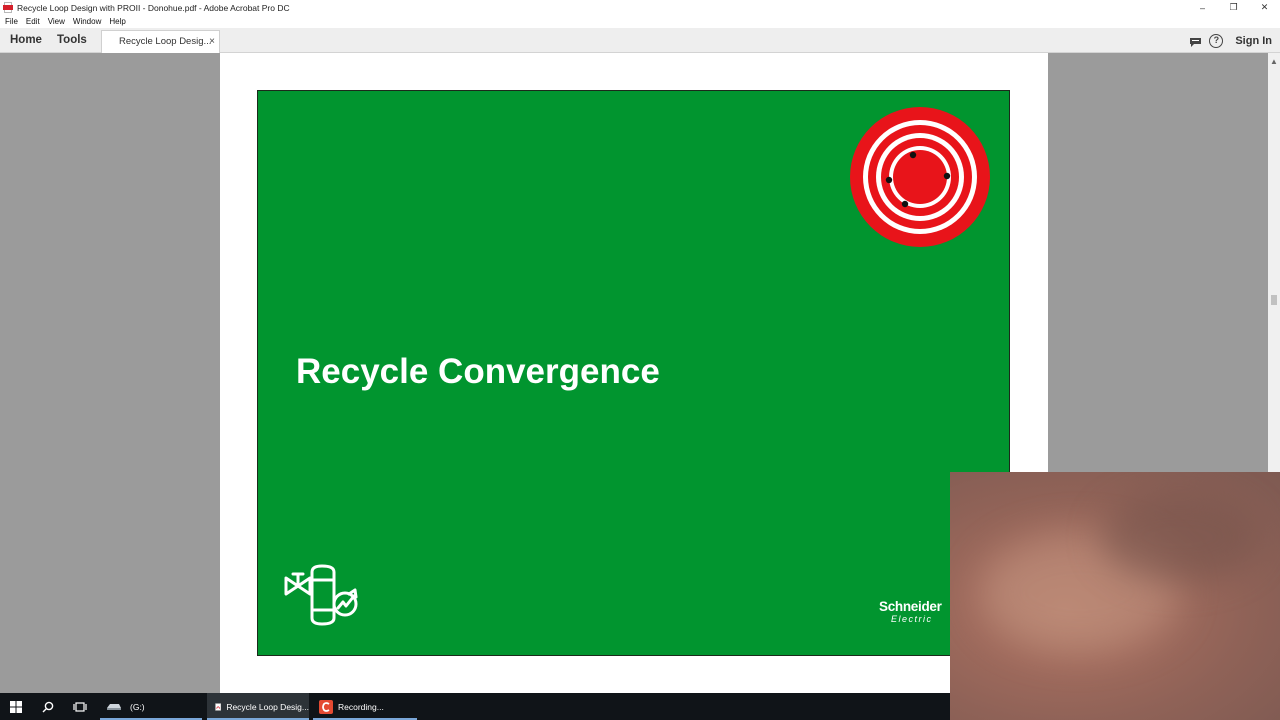 Image resolution: width=1280 pixels, height=720 pixels. I want to click on menu-help: Help, so click(117, 21).